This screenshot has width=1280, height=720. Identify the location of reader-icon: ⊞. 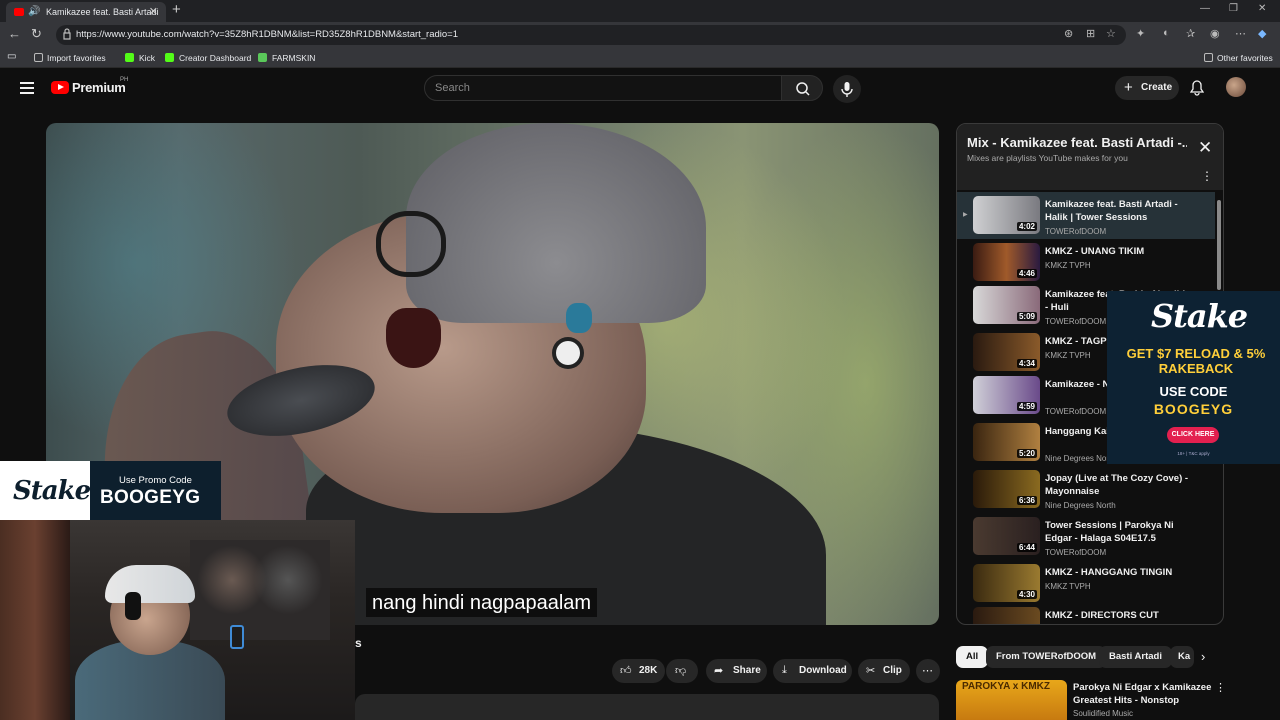
(1090, 33).